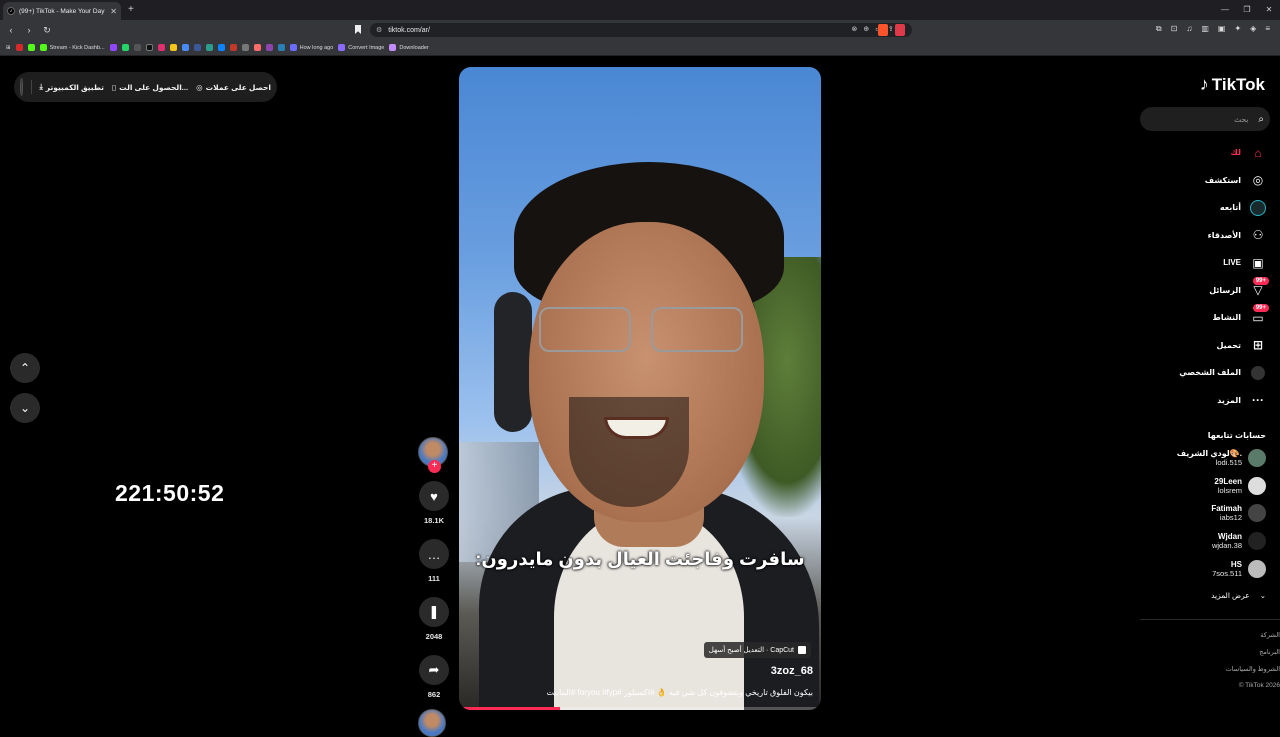 The width and height of the screenshot is (1280, 737). I want to click on share-arrow-icon: ➦, so click(434, 670).